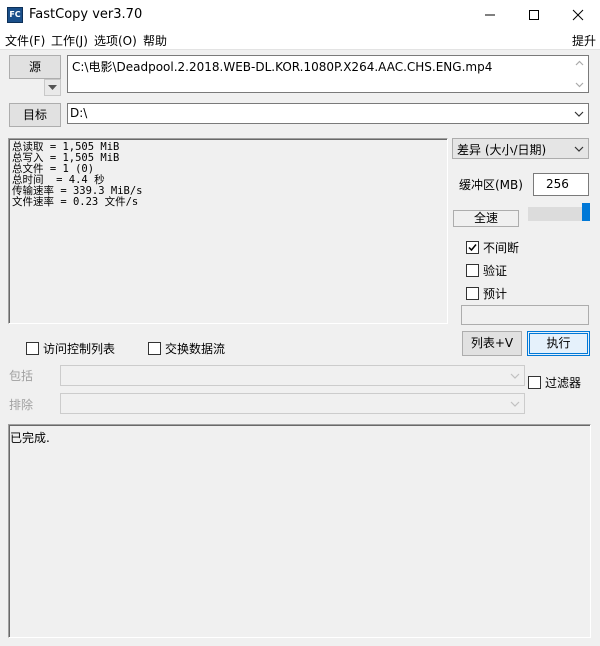  Describe the element at coordinates (492, 343) in the screenshot. I see `list-button: 列表+V` at that location.